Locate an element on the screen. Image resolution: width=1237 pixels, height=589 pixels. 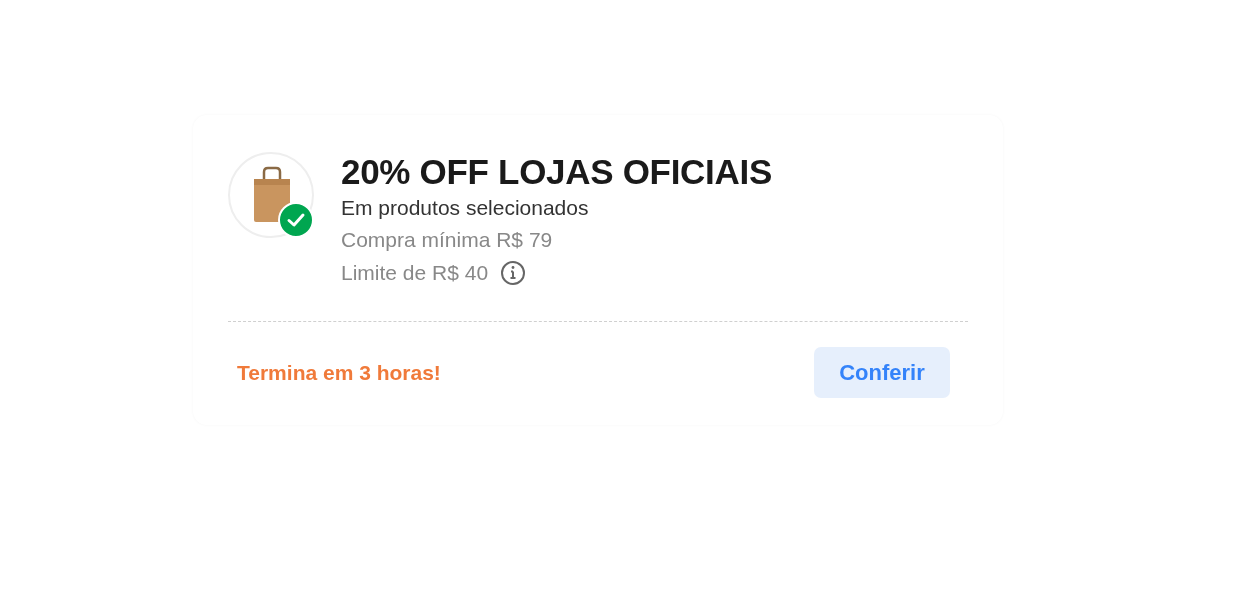
check-button: Conferir is located at coordinates (882, 372).